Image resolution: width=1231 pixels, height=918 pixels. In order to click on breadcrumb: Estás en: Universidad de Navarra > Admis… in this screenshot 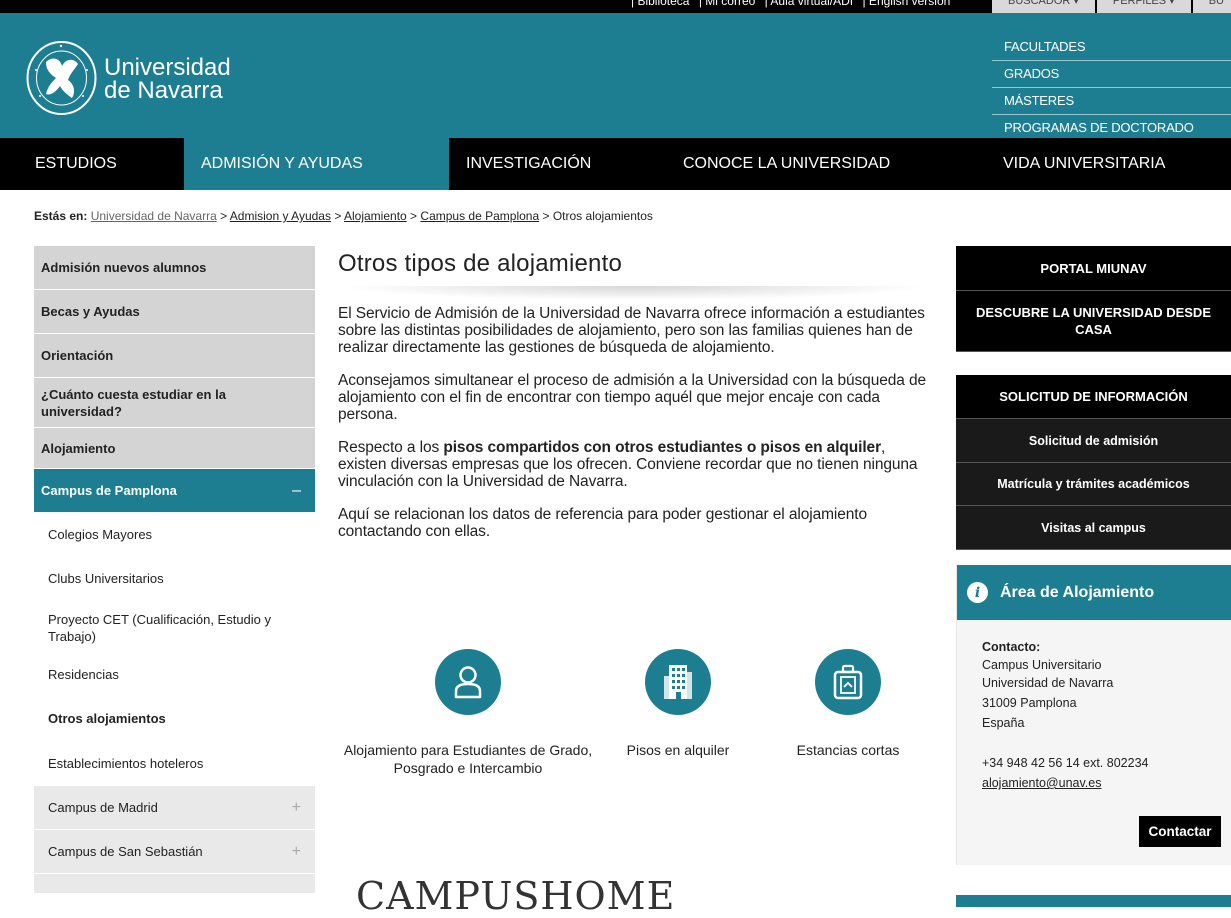, I will do `click(343, 216)`.